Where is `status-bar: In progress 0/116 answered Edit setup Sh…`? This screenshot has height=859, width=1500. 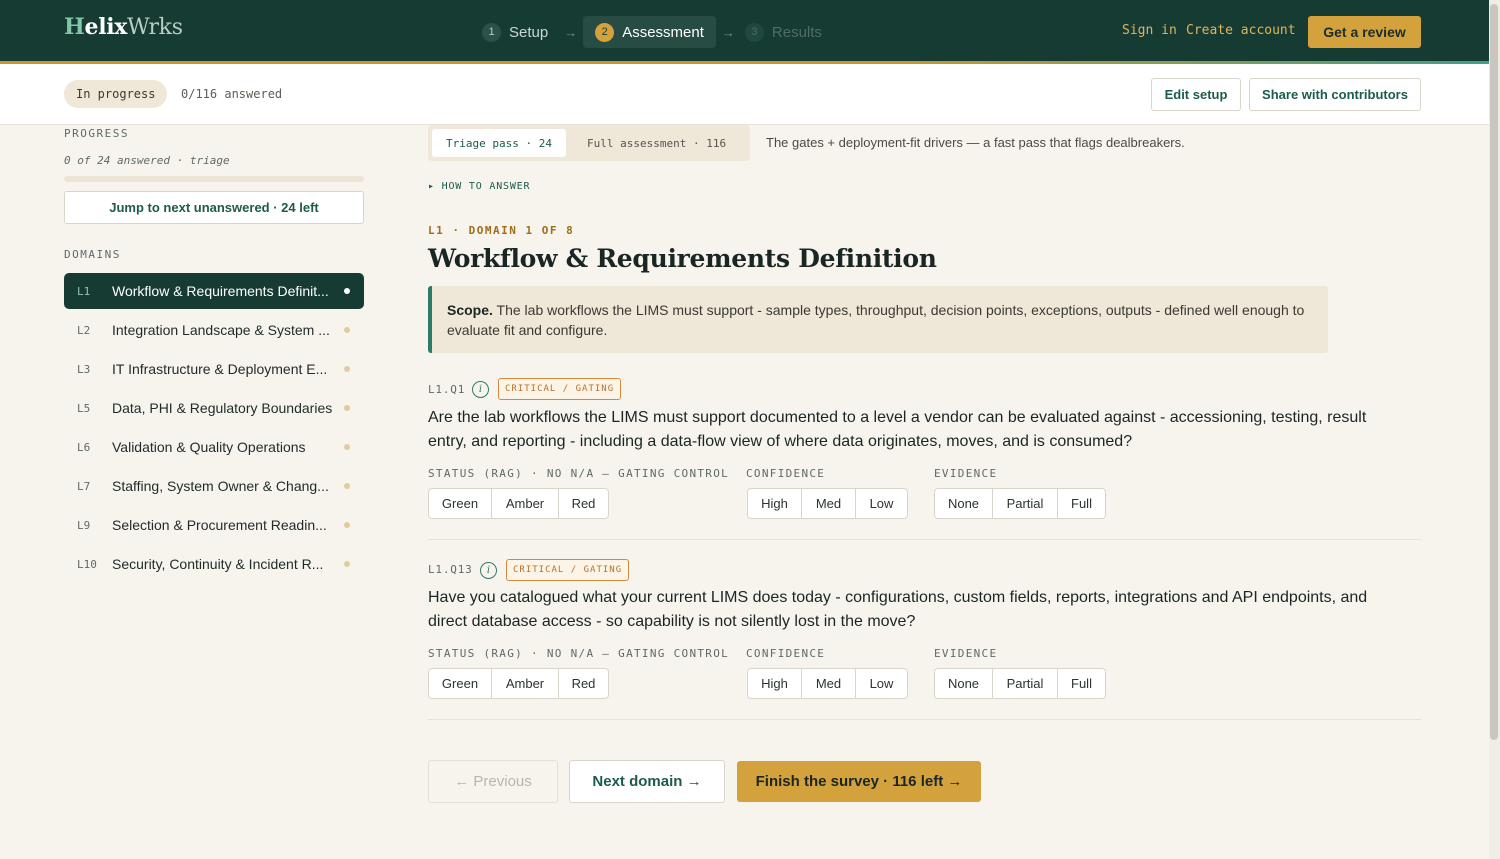
status-bar: In progress 0/116 answered Edit setup Sh… is located at coordinates (750, 94).